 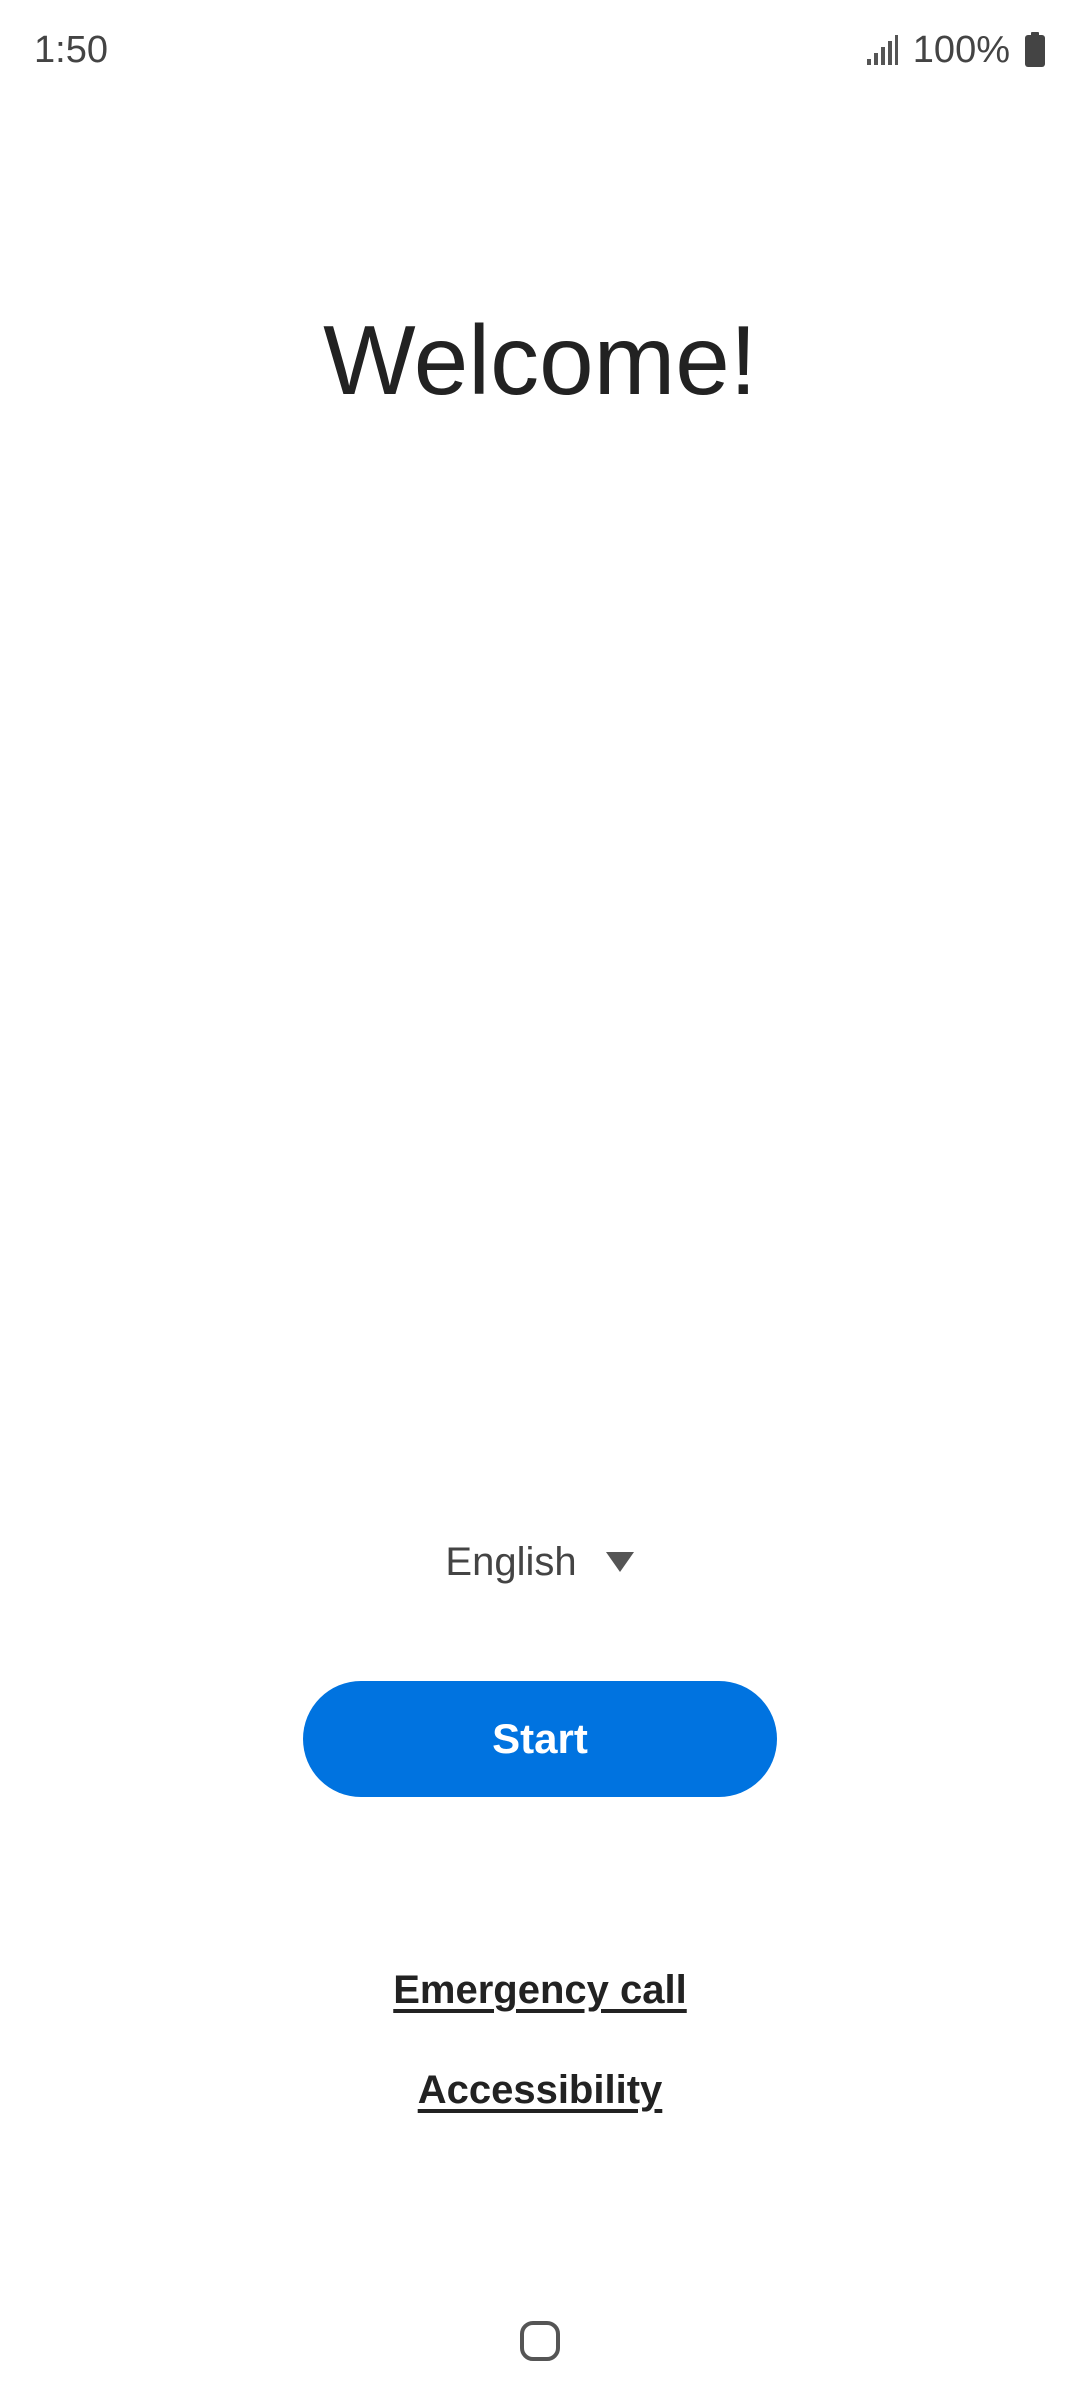 I want to click on page-title: Welcome!, so click(x=540, y=360).